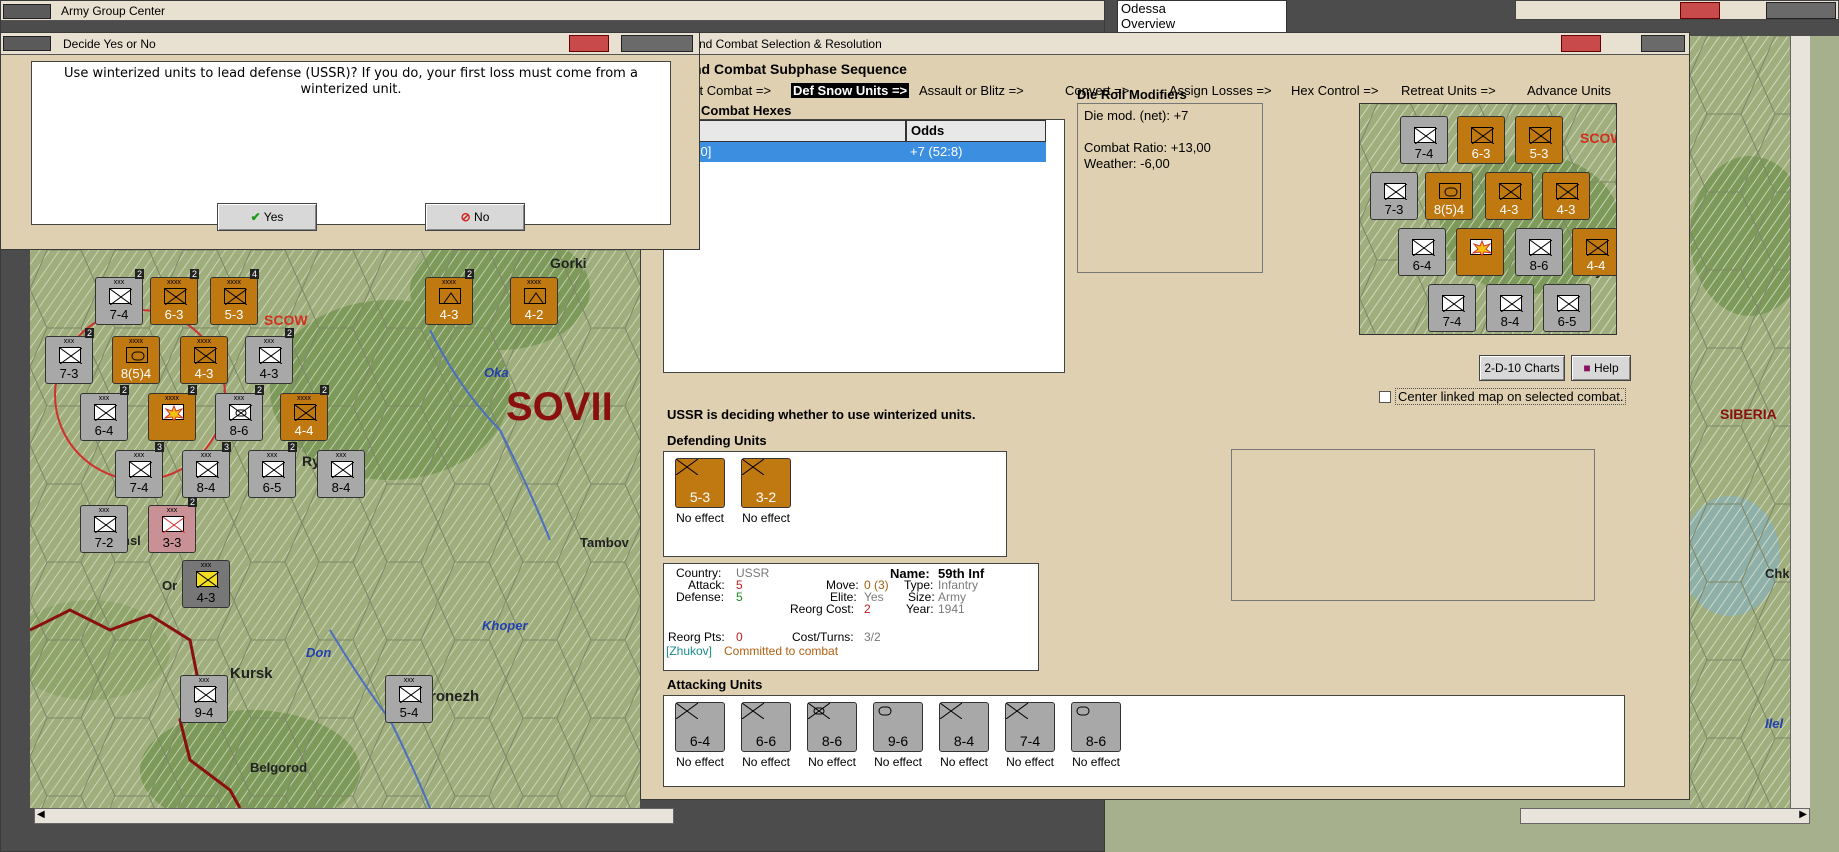  Describe the element at coordinates (835, 504) in the screenshot. I see `defending-units-list: 5-3 No effect 3-2 No effect` at that location.